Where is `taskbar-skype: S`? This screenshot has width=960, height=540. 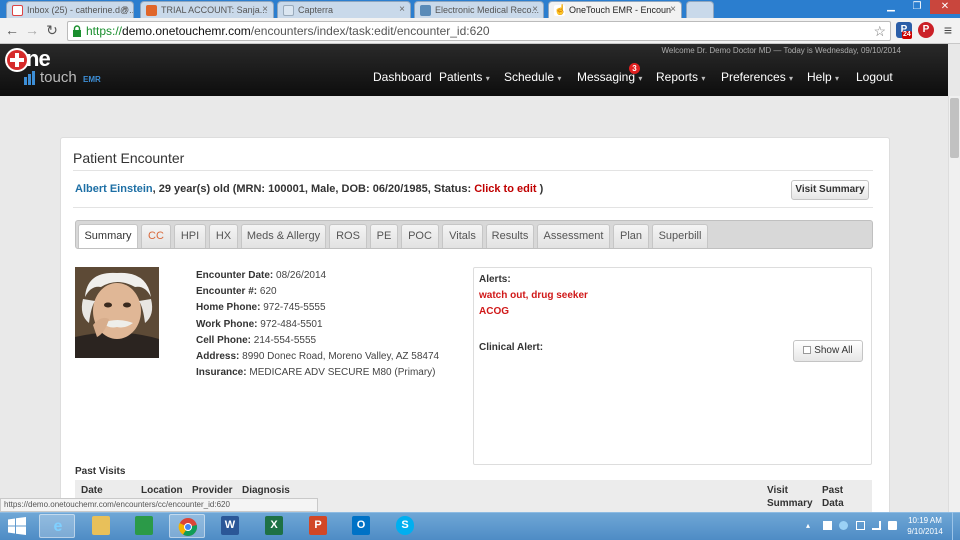 taskbar-skype: S is located at coordinates (405, 526).